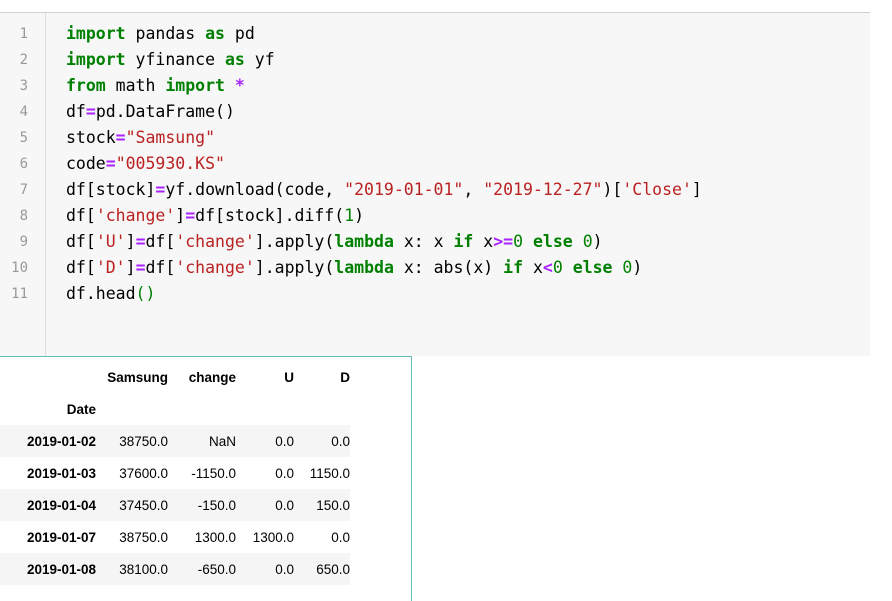 Image resolution: width=892 pixels, height=601 pixels. I want to click on line-number: 8, so click(23, 216).